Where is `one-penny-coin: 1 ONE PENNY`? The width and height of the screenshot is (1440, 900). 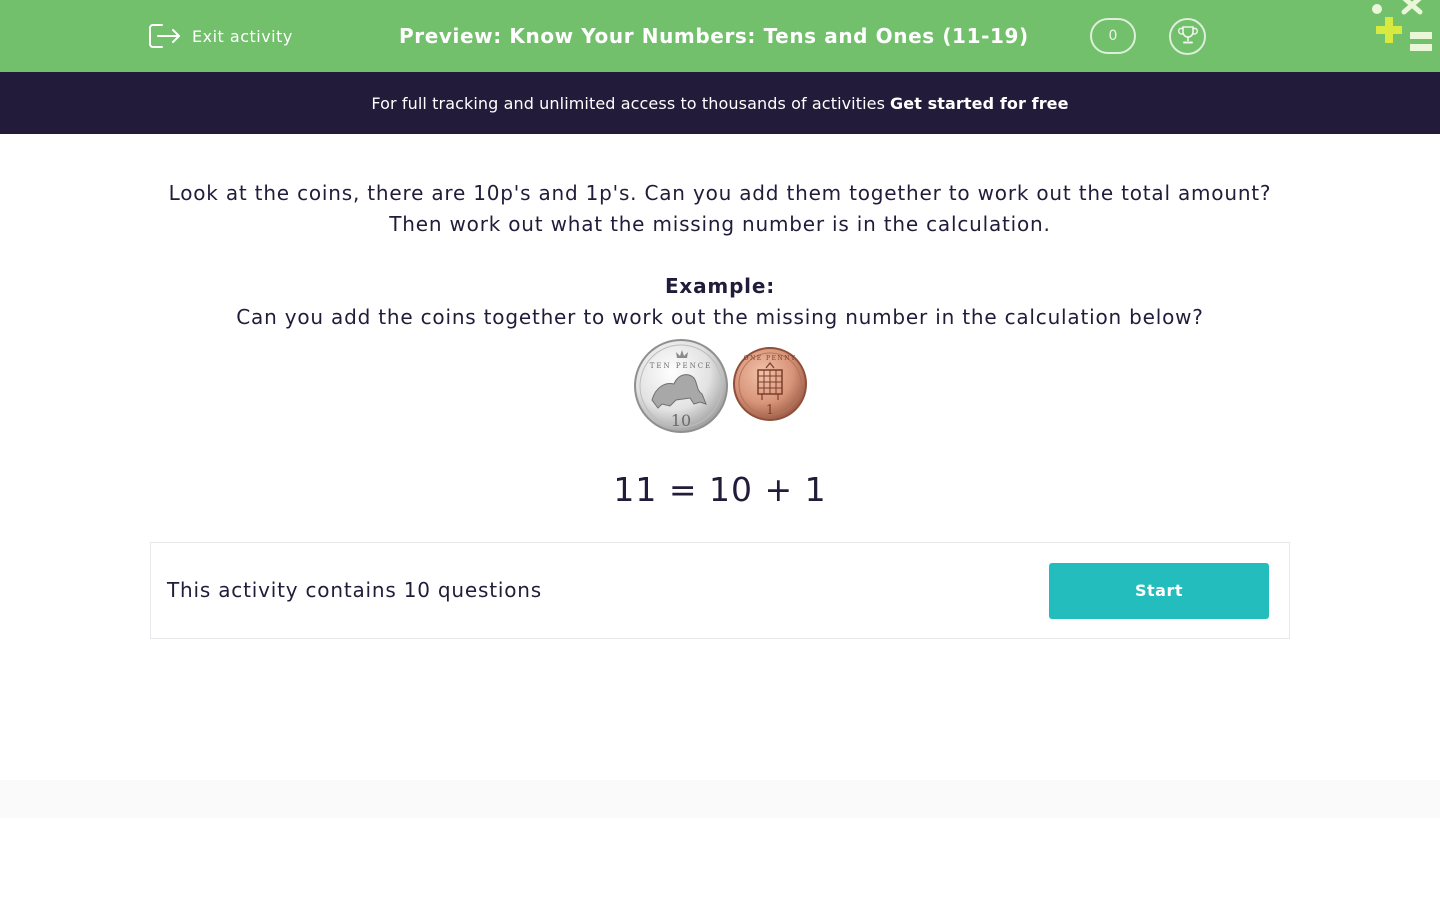 one-penny-coin: 1 ONE PENNY is located at coordinates (770, 384).